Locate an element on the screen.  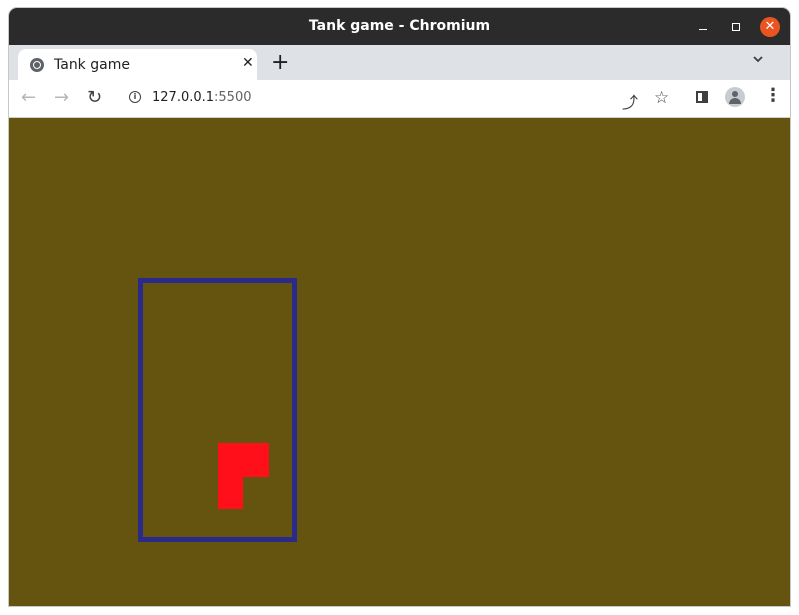
forward-button: → is located at coordinates (61, 98).